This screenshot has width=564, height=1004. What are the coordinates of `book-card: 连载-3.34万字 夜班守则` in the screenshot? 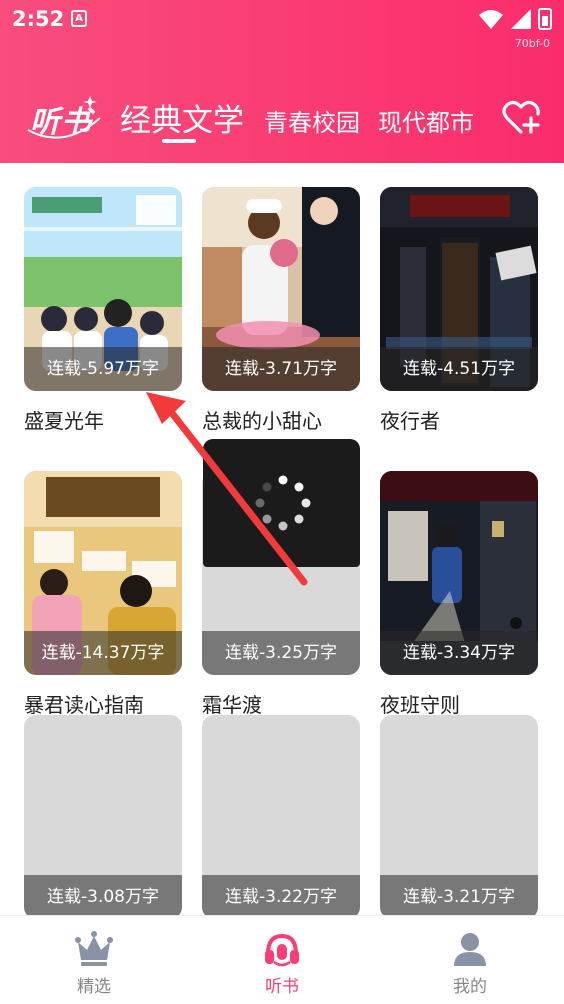 It's located at (459, 594).